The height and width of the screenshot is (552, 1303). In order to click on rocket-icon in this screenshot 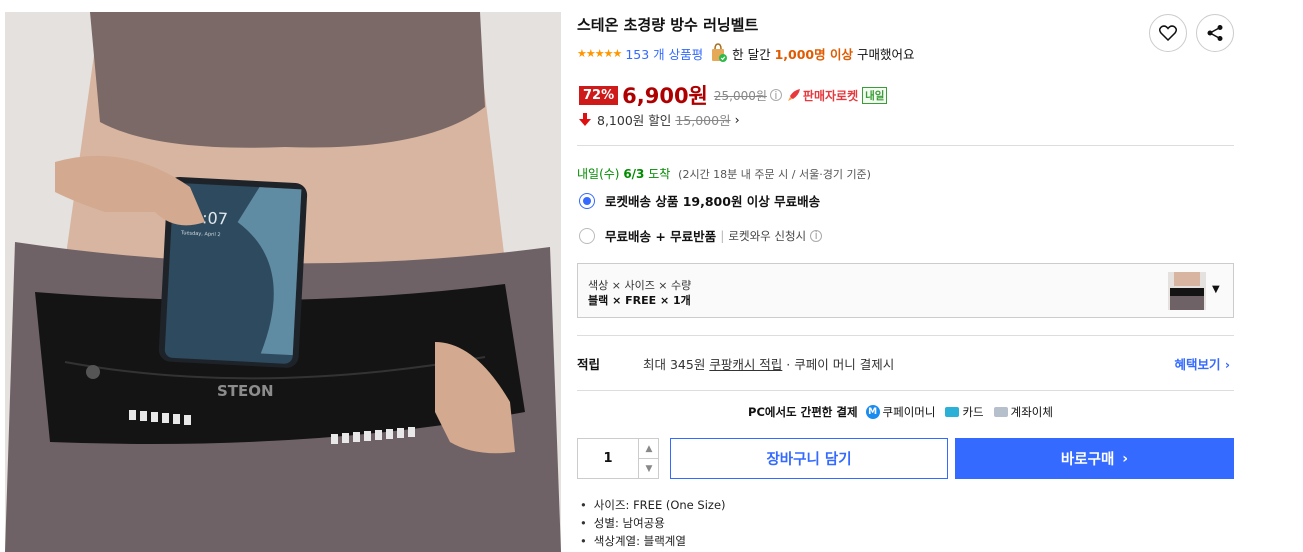, I will do `click(793, 94)`.